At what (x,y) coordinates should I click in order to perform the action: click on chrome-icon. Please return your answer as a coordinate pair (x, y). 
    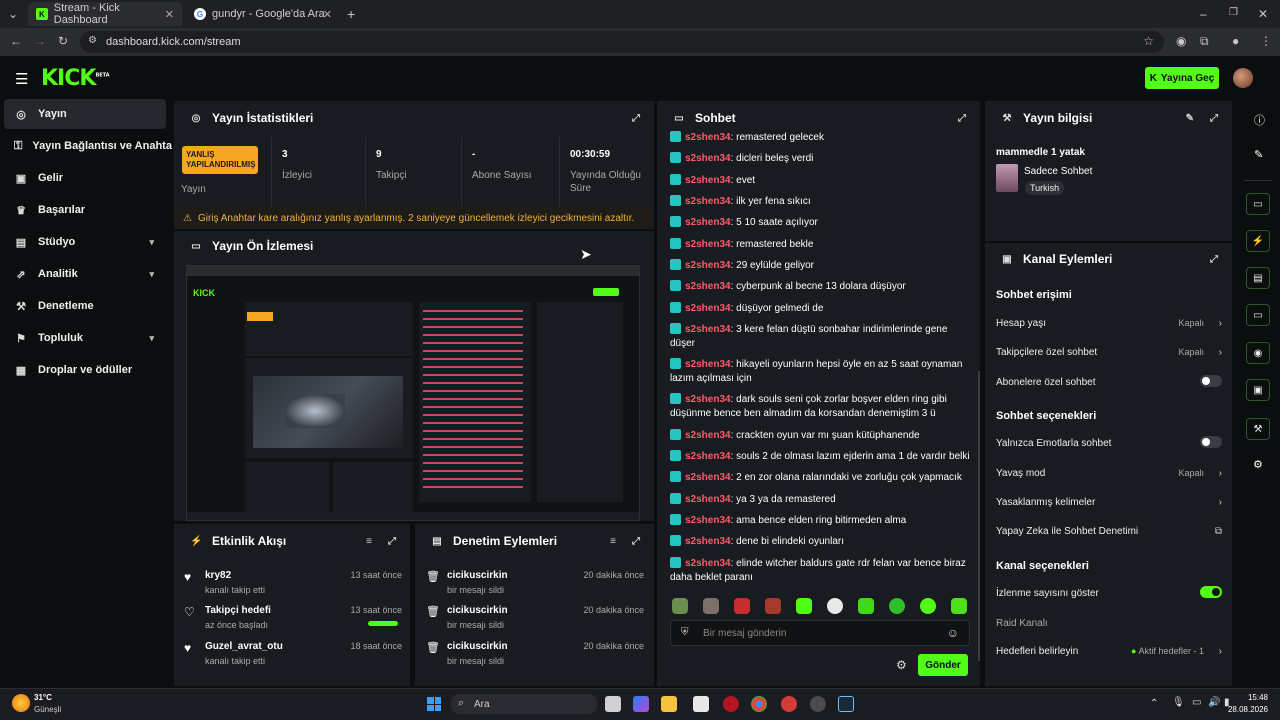
    Looking at the image, I should click on (759, 704).